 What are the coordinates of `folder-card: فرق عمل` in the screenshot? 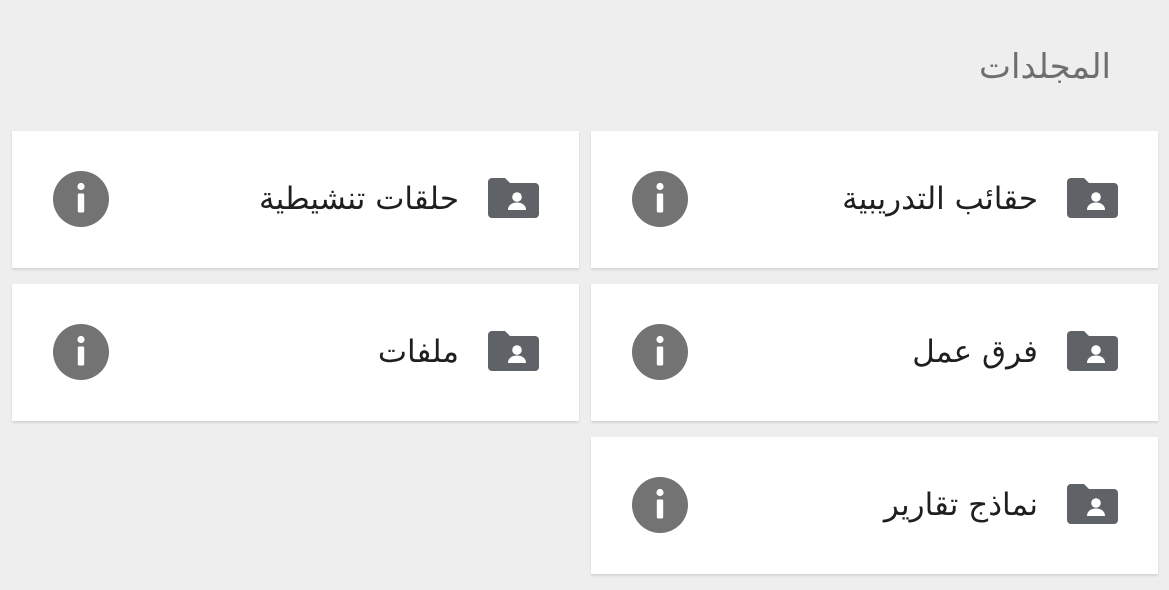 It's located at (874, 352).